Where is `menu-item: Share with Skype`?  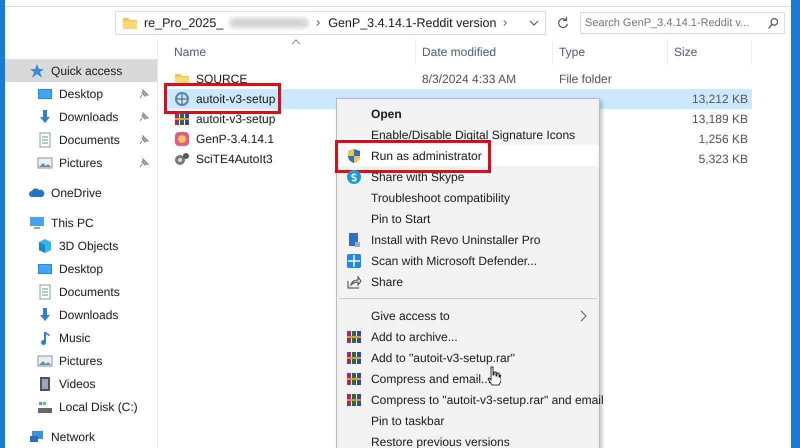 menu-item: Share with Skype is located at coordinates (468, 176).